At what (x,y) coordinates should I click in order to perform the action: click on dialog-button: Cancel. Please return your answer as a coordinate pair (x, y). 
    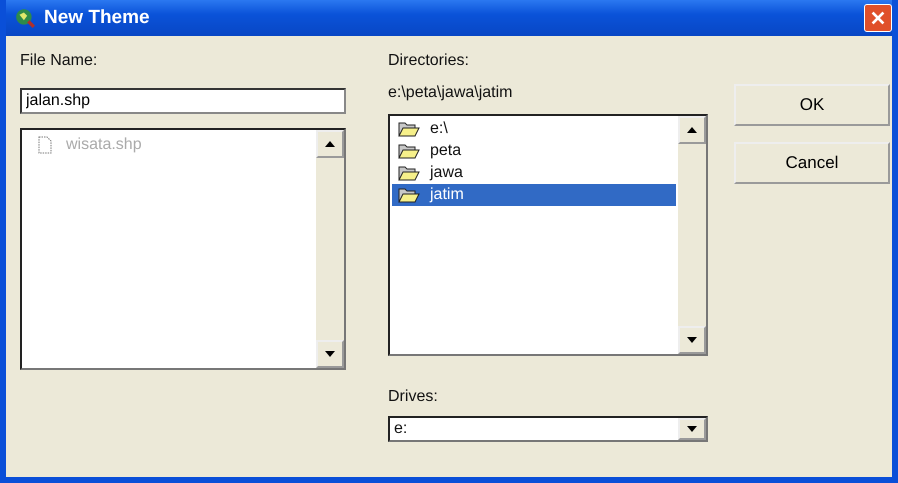
    Looking at the image, I should click on (812, 163).